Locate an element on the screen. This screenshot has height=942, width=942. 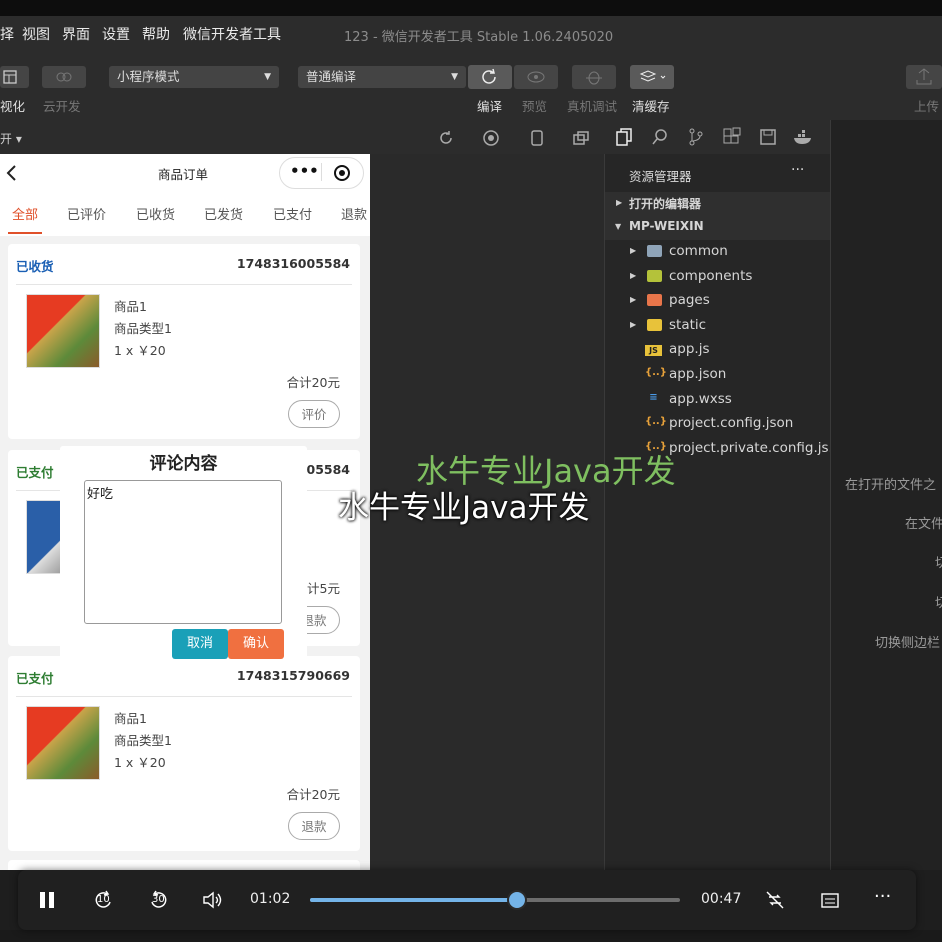
file-type-icon: ≡ is located at coordinates (653, 397).